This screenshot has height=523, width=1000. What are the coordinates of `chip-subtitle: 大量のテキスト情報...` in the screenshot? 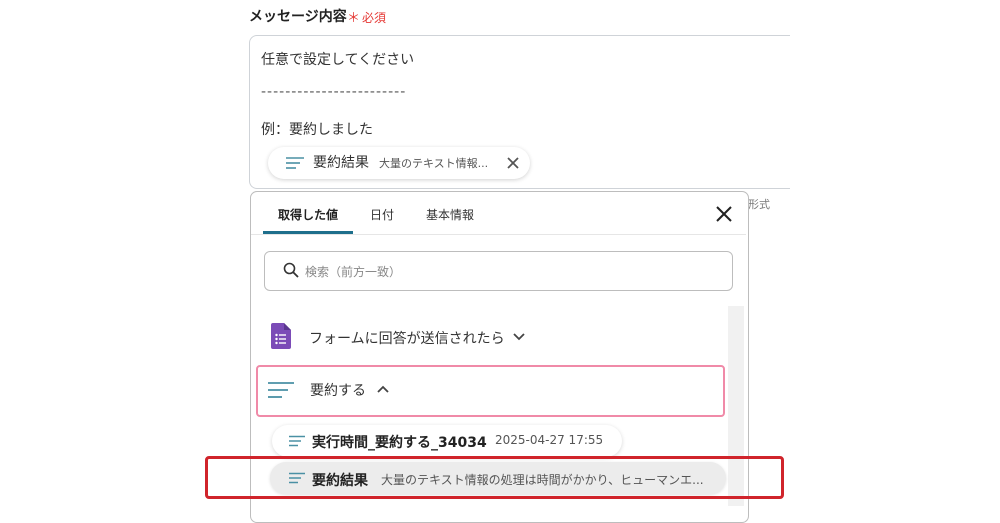 It's located at (434, 163).